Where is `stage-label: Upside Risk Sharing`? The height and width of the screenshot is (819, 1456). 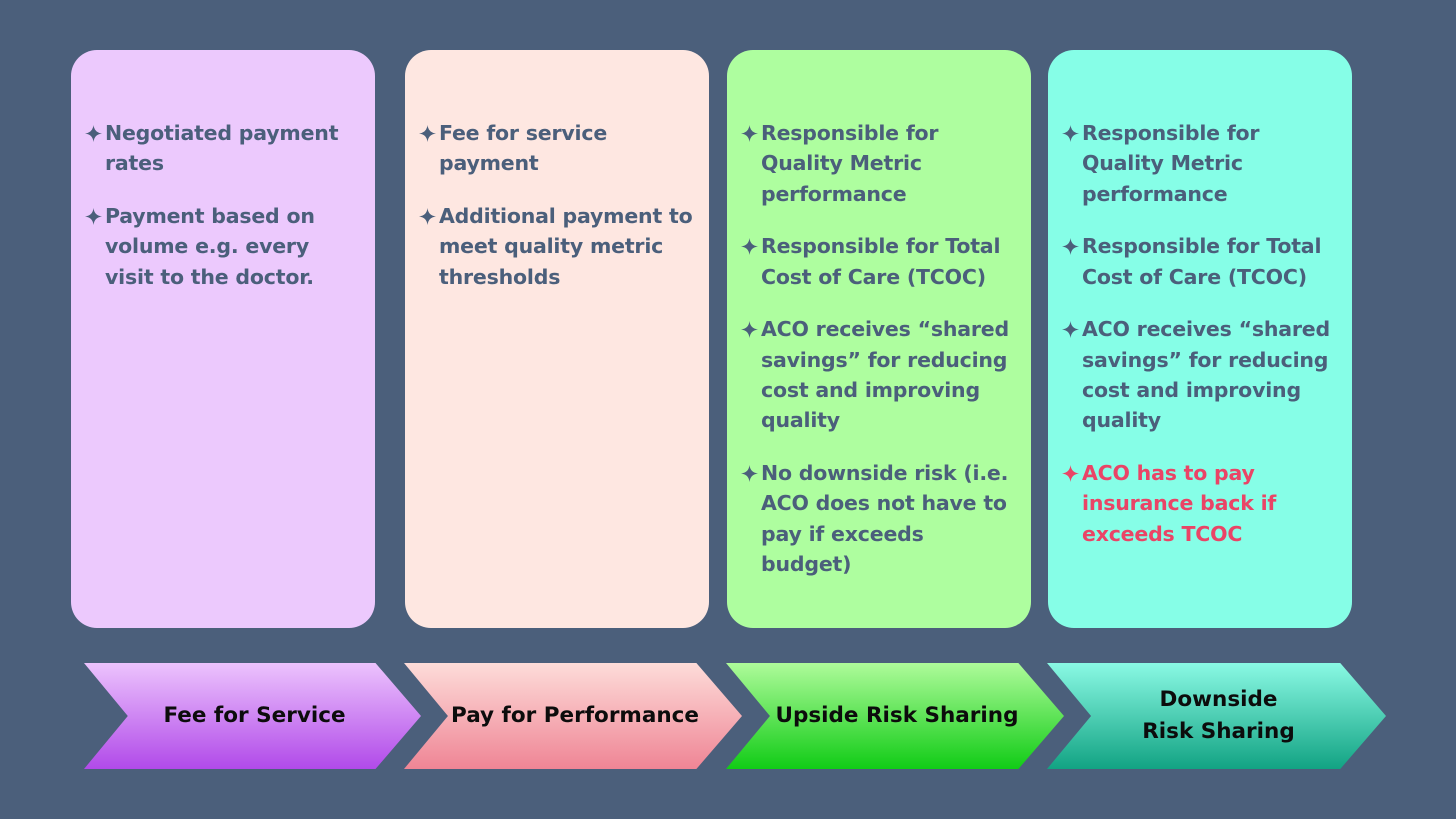 stage-label: Upside Risk Sharing is located at coordinates (897, 715).